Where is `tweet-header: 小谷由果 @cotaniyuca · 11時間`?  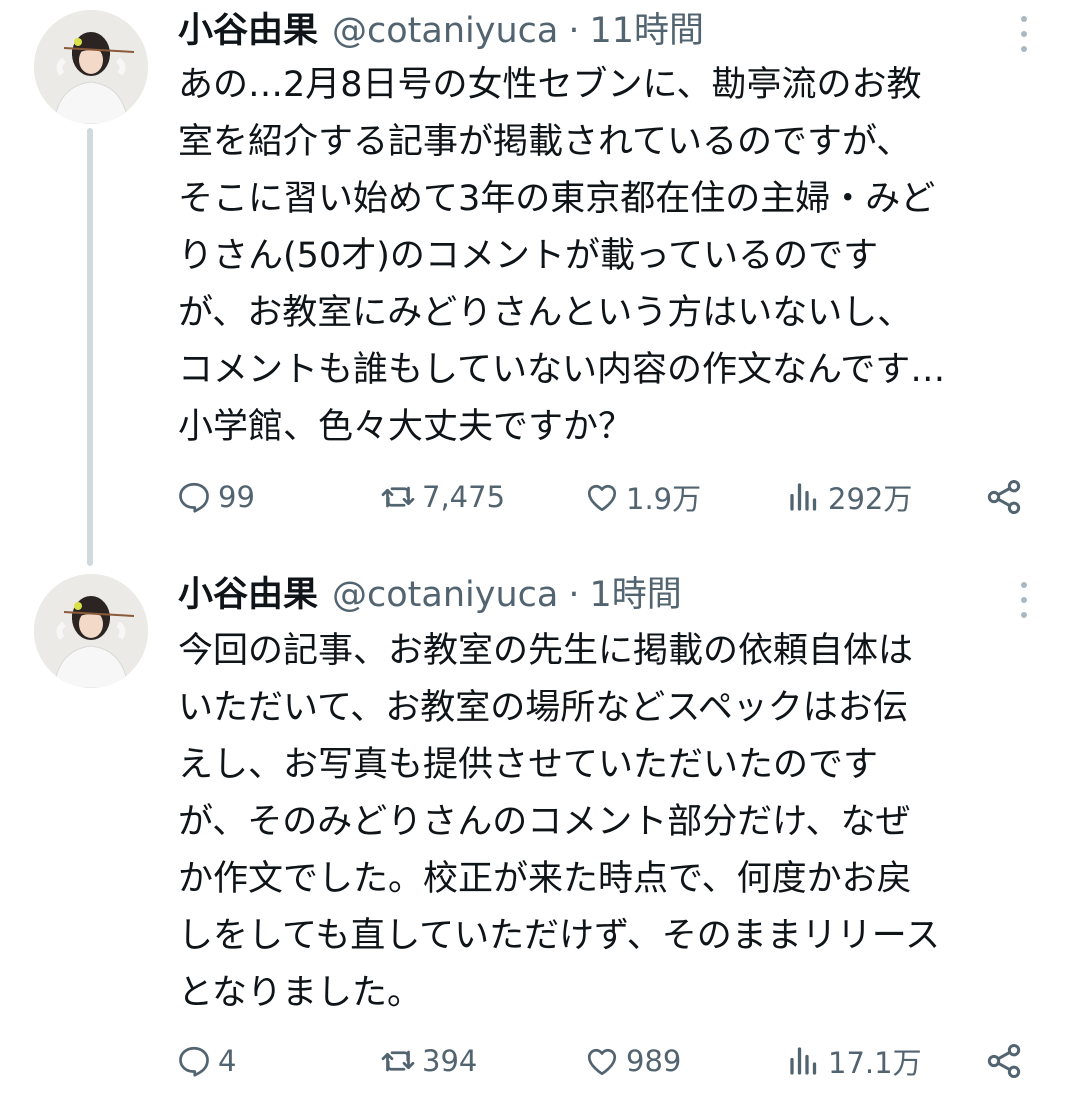 tweet-header: 小谷由果 @cotaniyuca · 11時間 is located at coordinates (441, 31).